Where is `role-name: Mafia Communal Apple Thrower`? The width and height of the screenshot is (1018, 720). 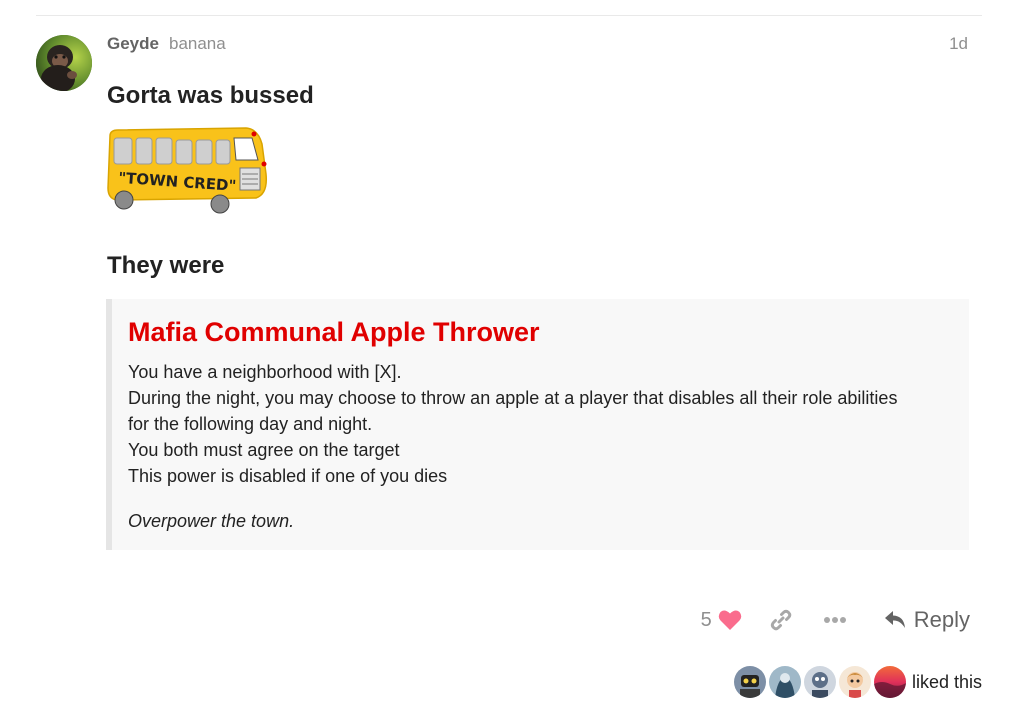 role-name: Mafia Communal Apple Thrower is located at coordinates (334, 332).